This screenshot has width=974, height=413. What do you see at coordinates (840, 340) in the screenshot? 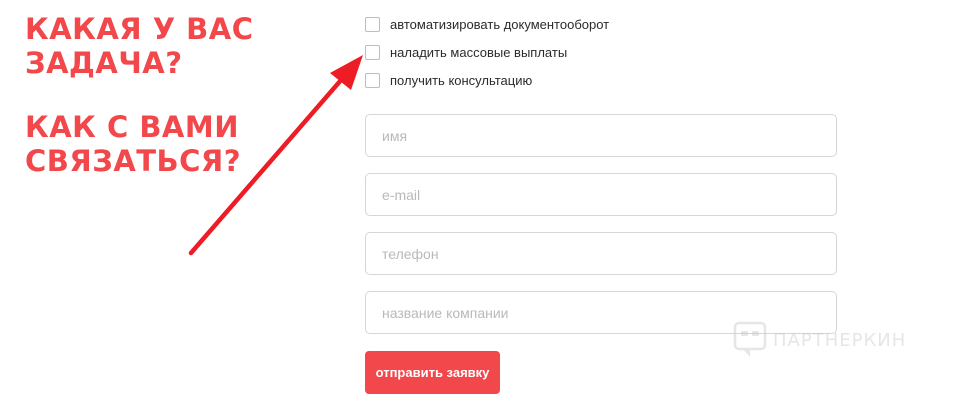
I see `watermark-text: ПАРТНЕРКИН` at bounding box center [840, 340].